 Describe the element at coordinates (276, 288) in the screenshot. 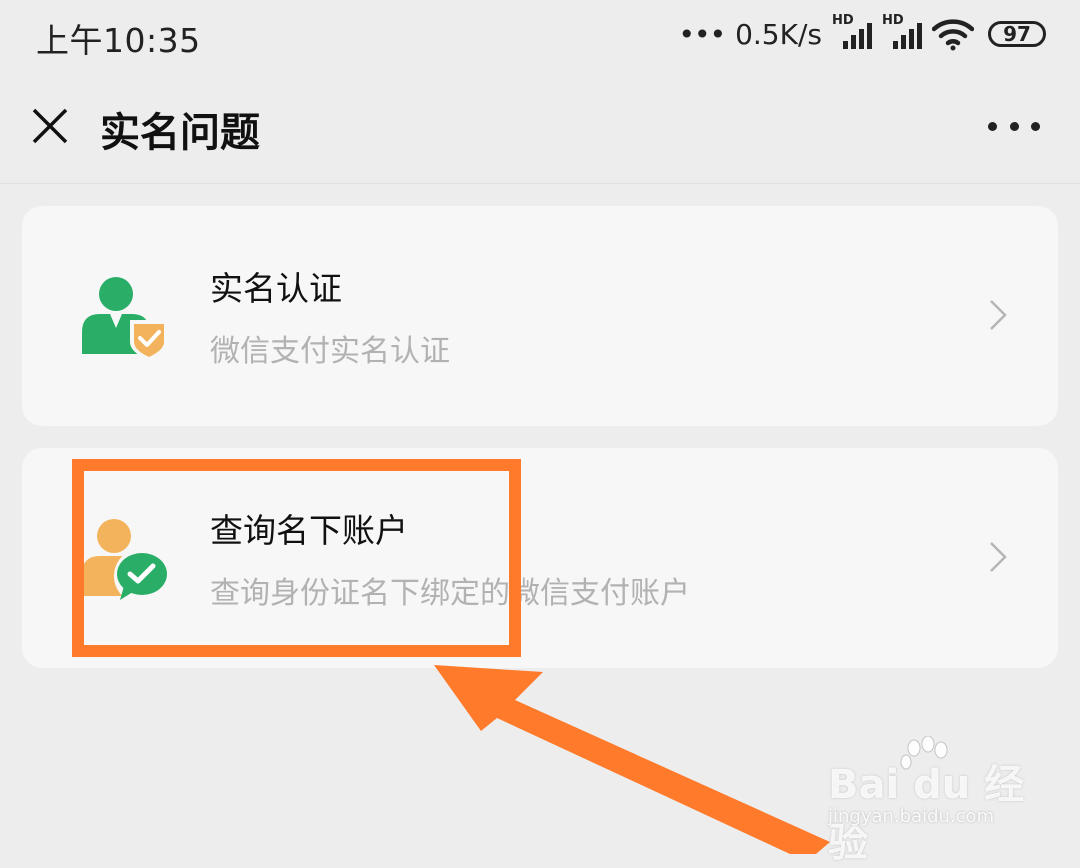

I see `item-title: 实名认证` at that location.